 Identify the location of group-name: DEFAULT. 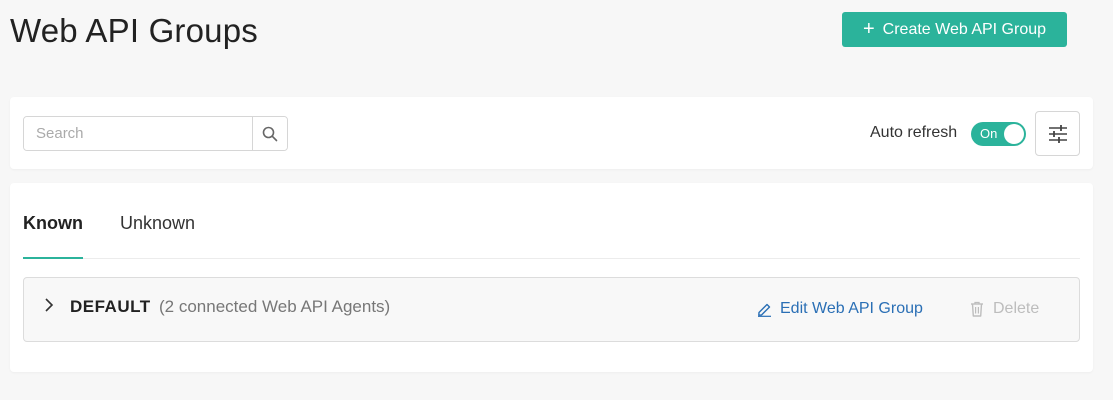
(110, 306).